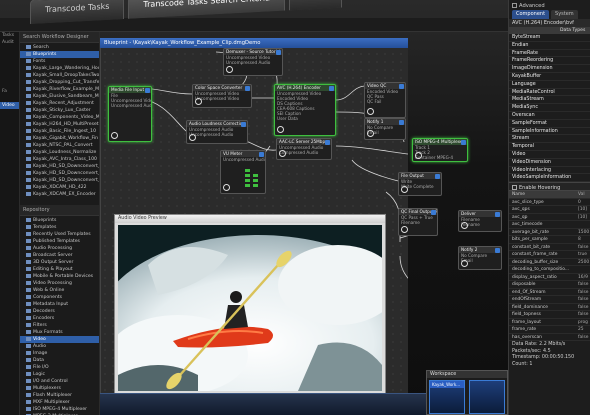 The image size is (590, 415). I want to click on datatype-item: VideoSampleInformation, so click(549, 178).